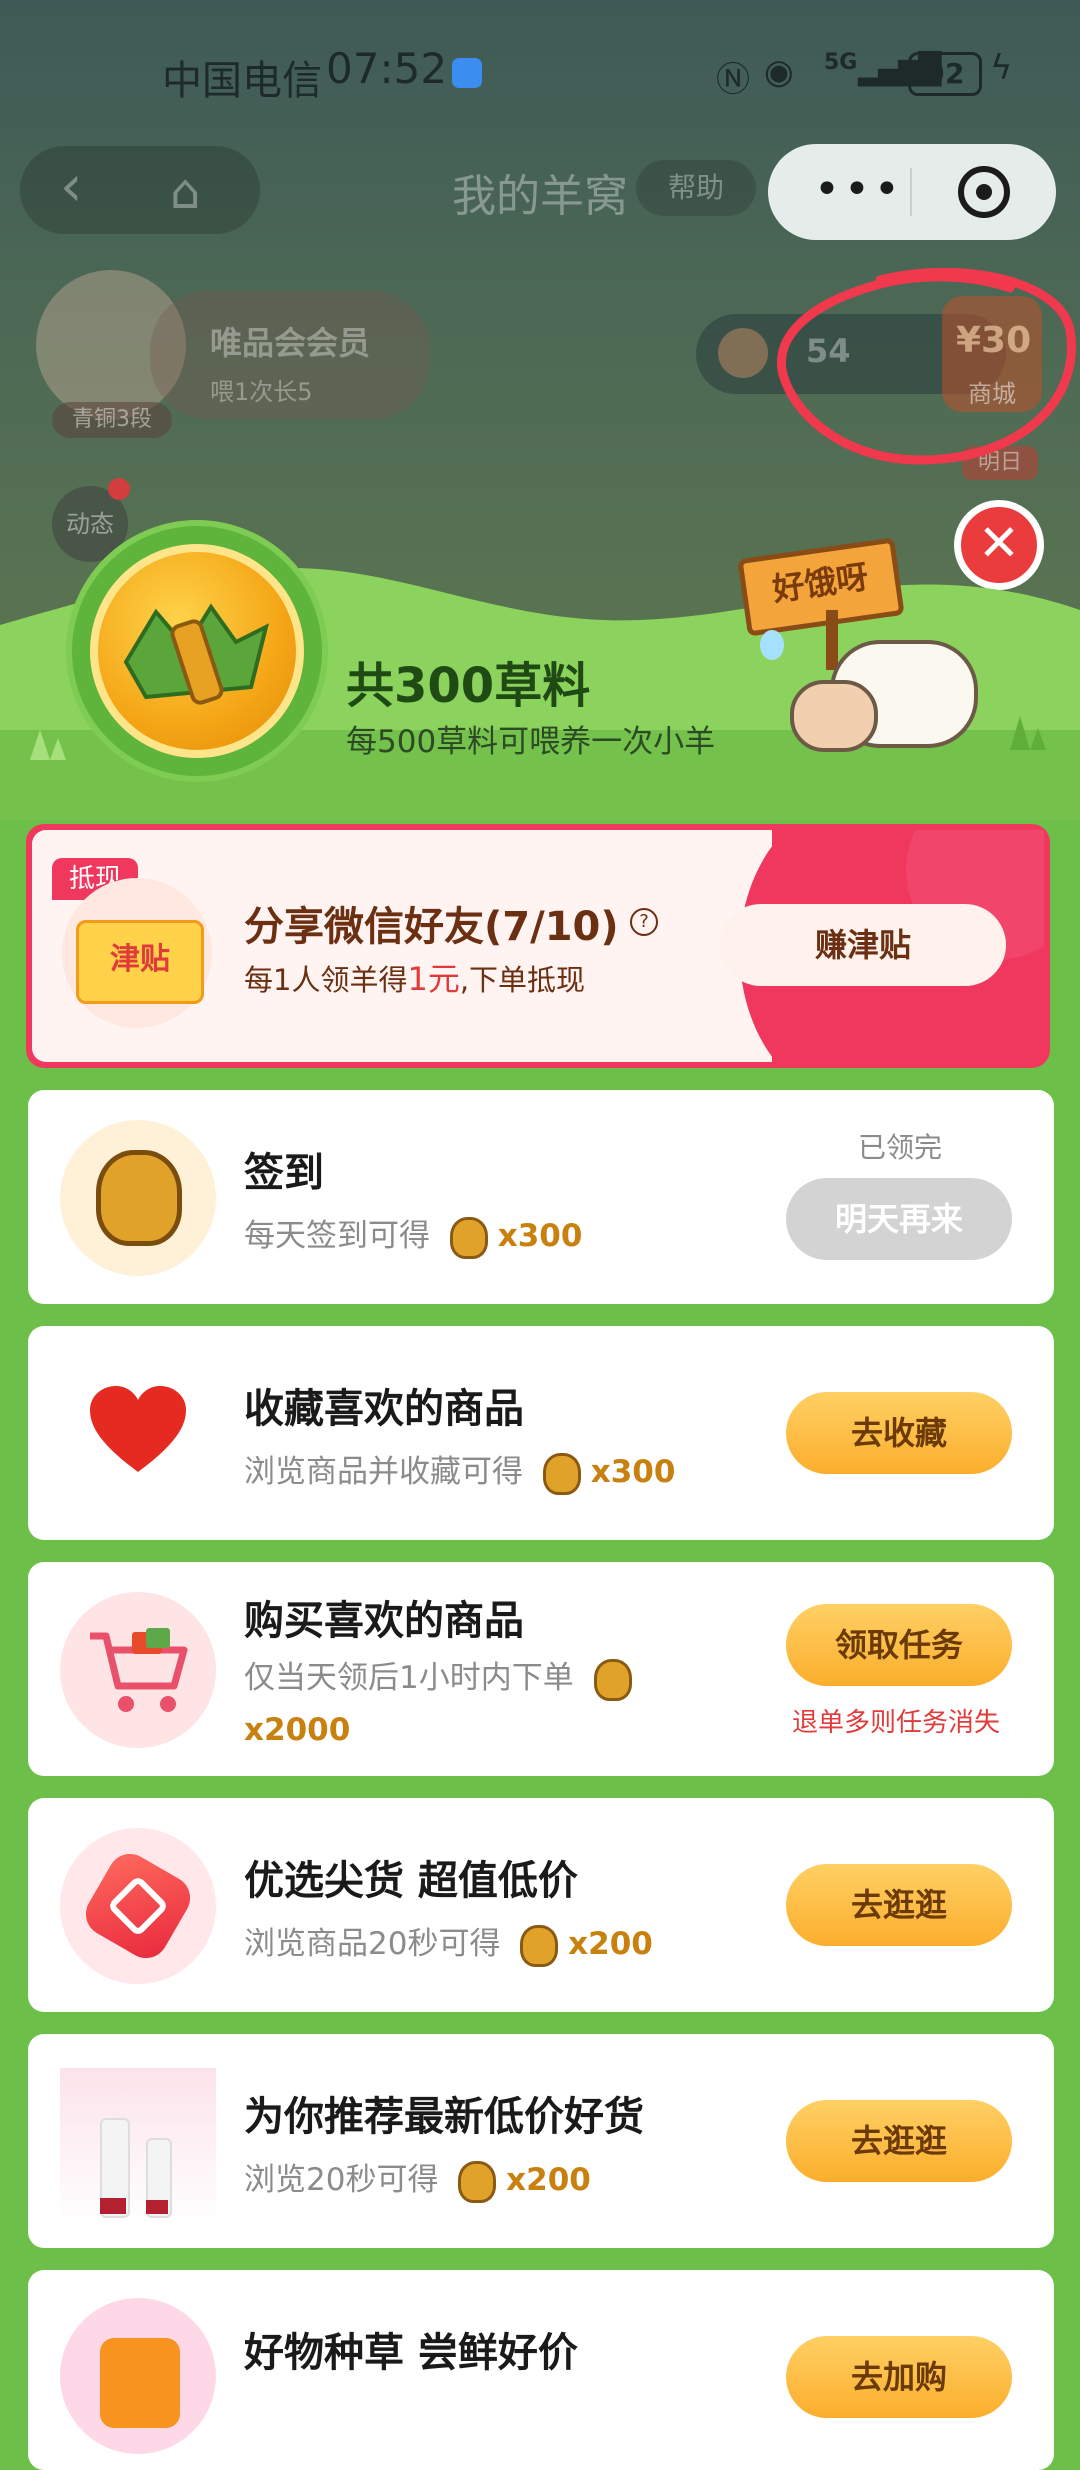 Image resolution: width=1080 pixels, height=2470 pixels. I want to click on page-title: 我的羊窝, so click(540, 196).